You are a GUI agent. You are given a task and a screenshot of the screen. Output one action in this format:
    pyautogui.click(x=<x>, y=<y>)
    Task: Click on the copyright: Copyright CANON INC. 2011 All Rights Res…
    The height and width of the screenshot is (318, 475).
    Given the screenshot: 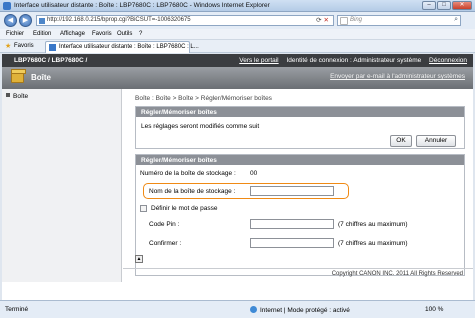 What is the action you would take?
    pyautogui.click(x=397, y=274)
    